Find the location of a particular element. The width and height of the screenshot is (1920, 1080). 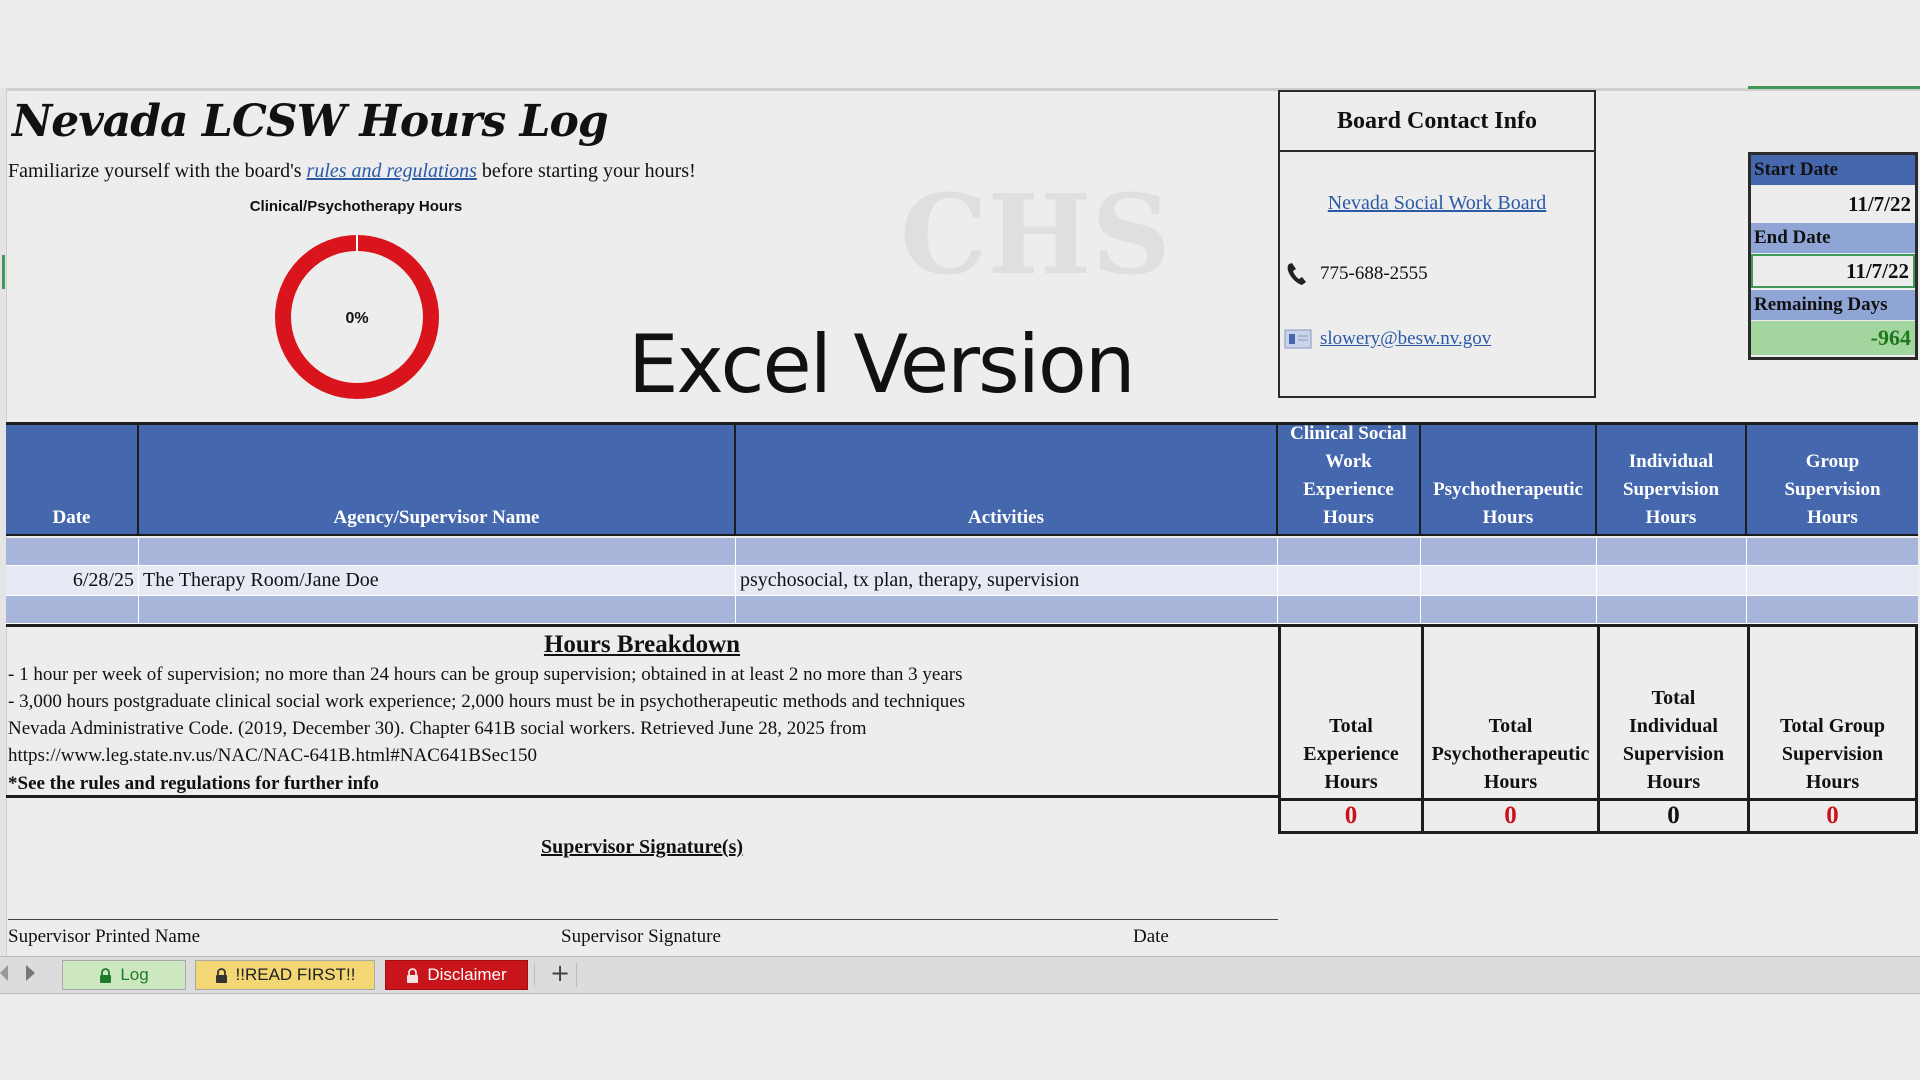

start-date-label: Start Date is located at coordinates (1833, 170).